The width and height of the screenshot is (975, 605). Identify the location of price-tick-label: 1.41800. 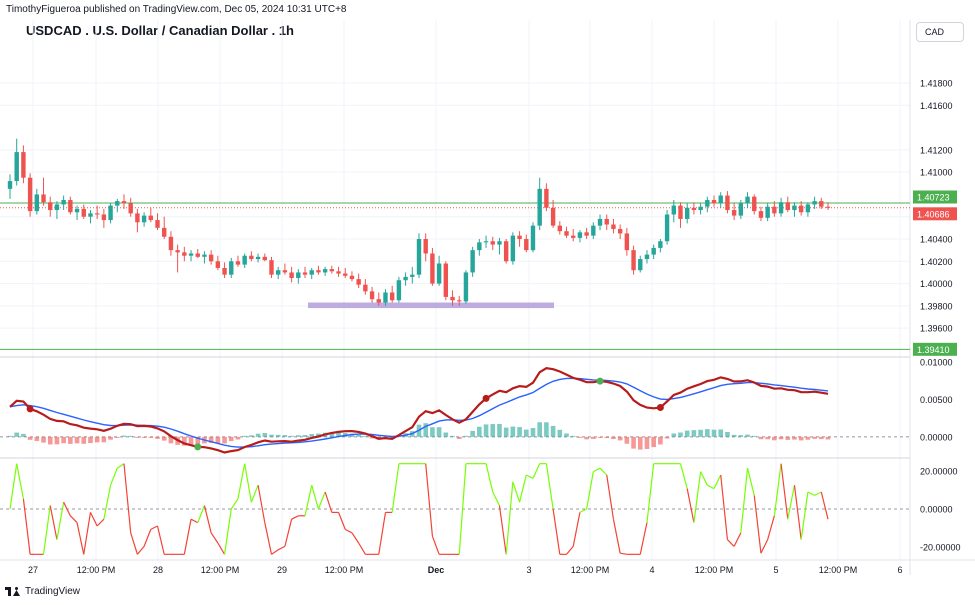
(936, 84).